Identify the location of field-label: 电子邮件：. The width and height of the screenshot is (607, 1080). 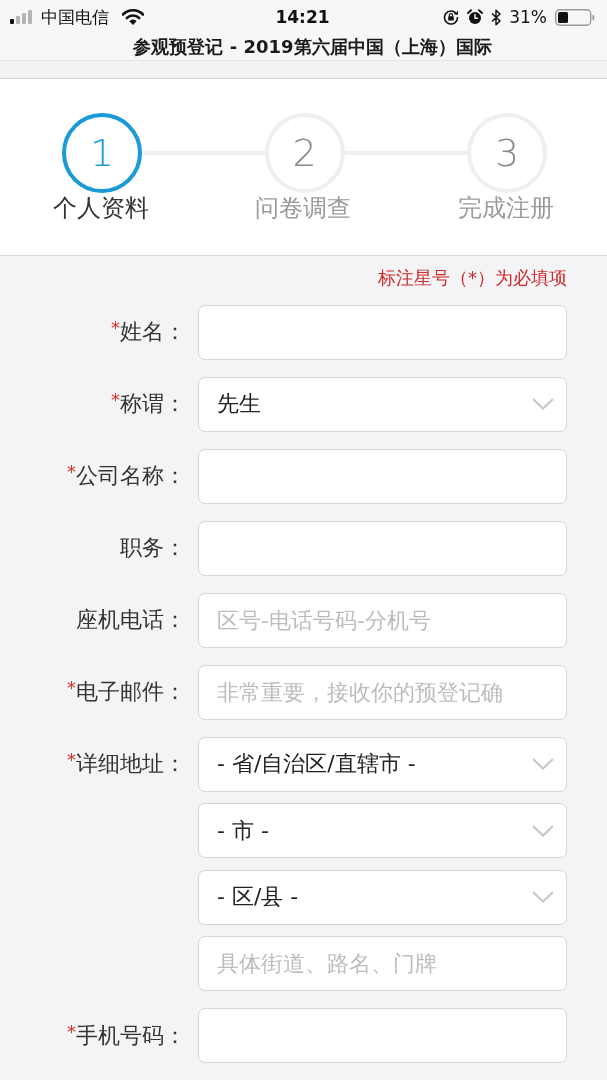
(131, 692).